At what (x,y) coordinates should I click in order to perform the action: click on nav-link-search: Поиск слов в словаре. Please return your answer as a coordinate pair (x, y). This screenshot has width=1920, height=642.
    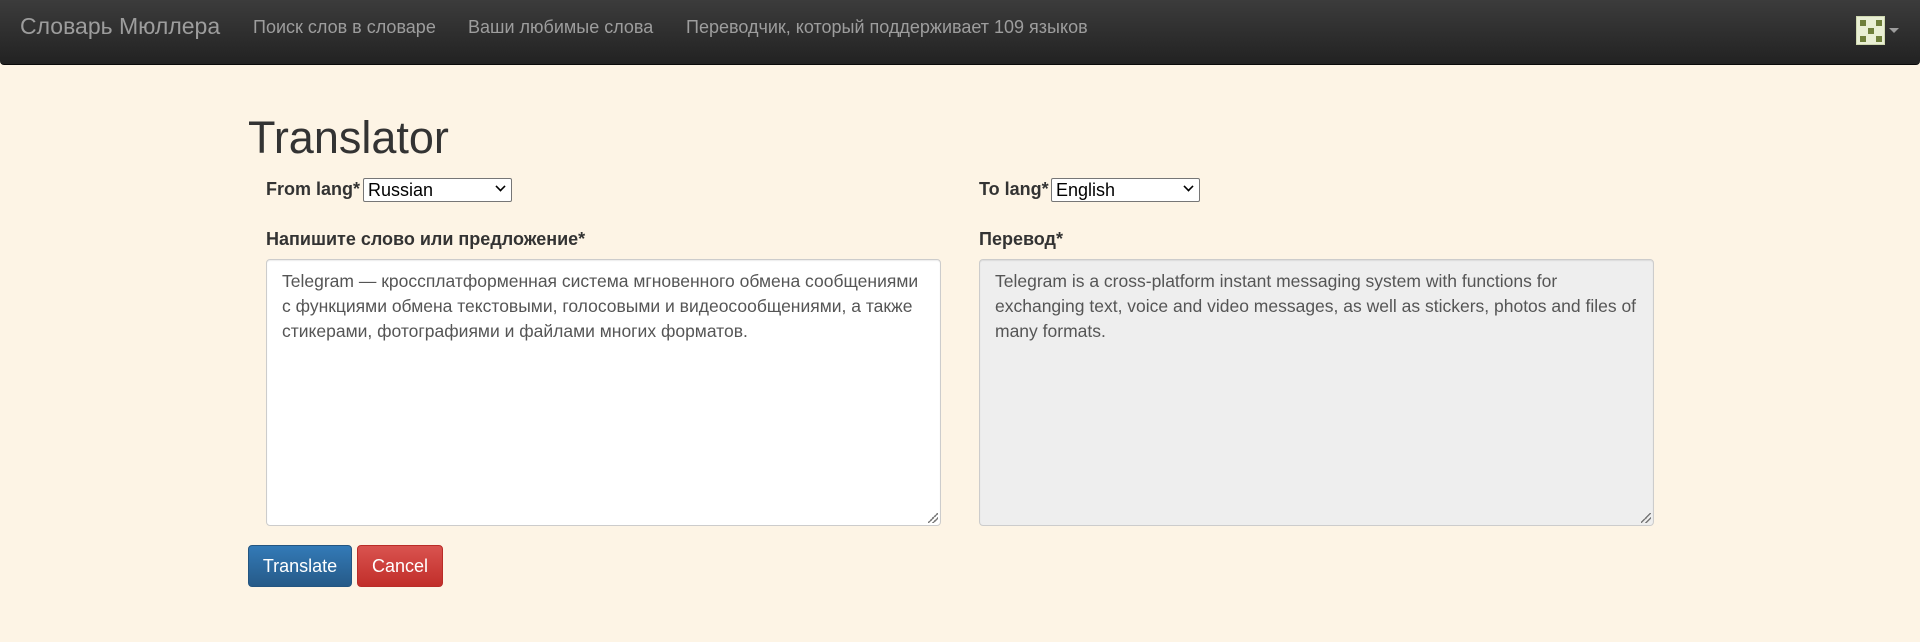
    Looking at the image, I should click on (344, 27).